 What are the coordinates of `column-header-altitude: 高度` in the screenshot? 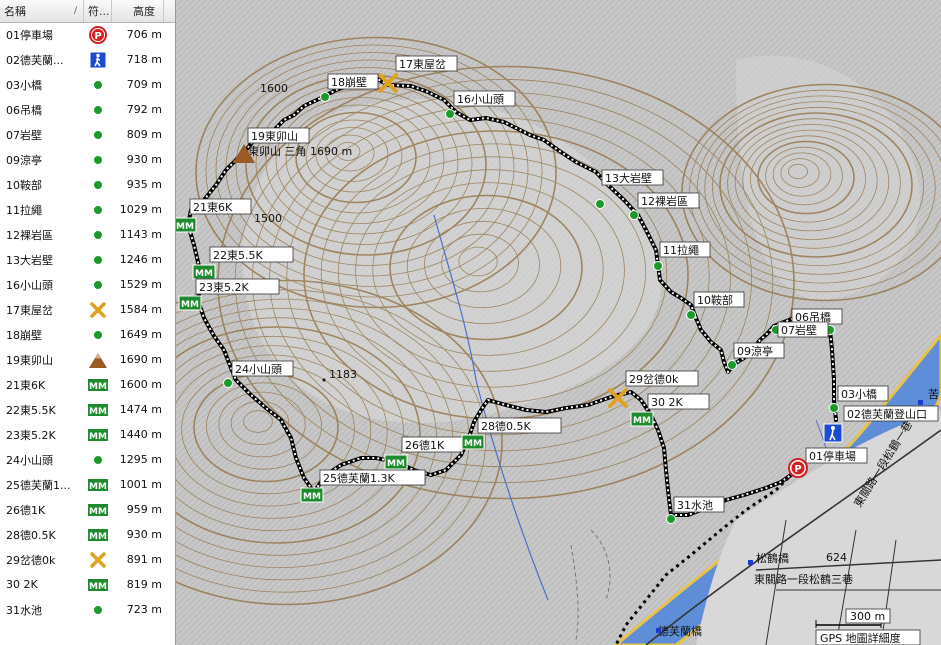 It's located at (138, 11).